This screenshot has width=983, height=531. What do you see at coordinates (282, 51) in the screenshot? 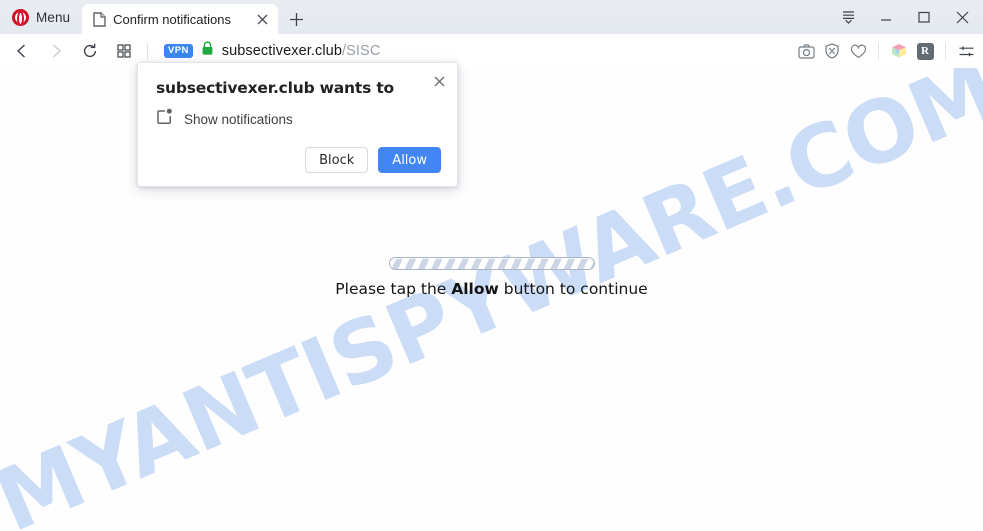
I see `url-domain: subsectivexer.club` at bounding box center [282, 51].